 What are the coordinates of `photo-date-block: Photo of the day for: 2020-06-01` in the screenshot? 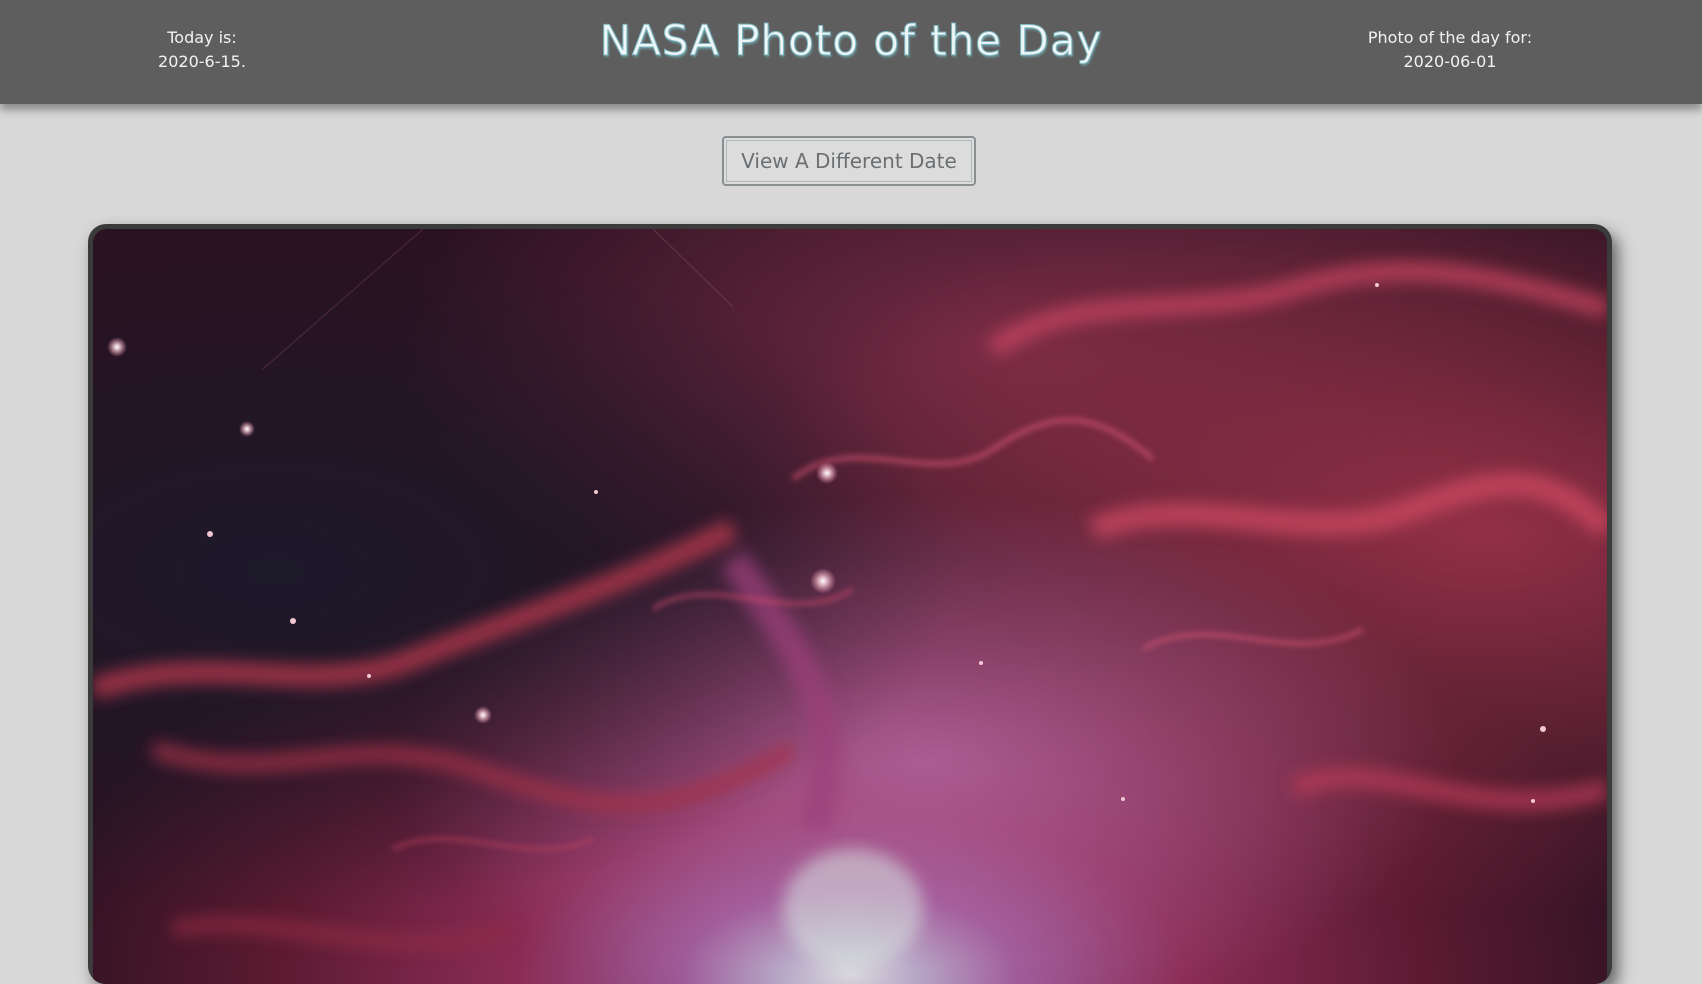 It's located at (1450, 50).